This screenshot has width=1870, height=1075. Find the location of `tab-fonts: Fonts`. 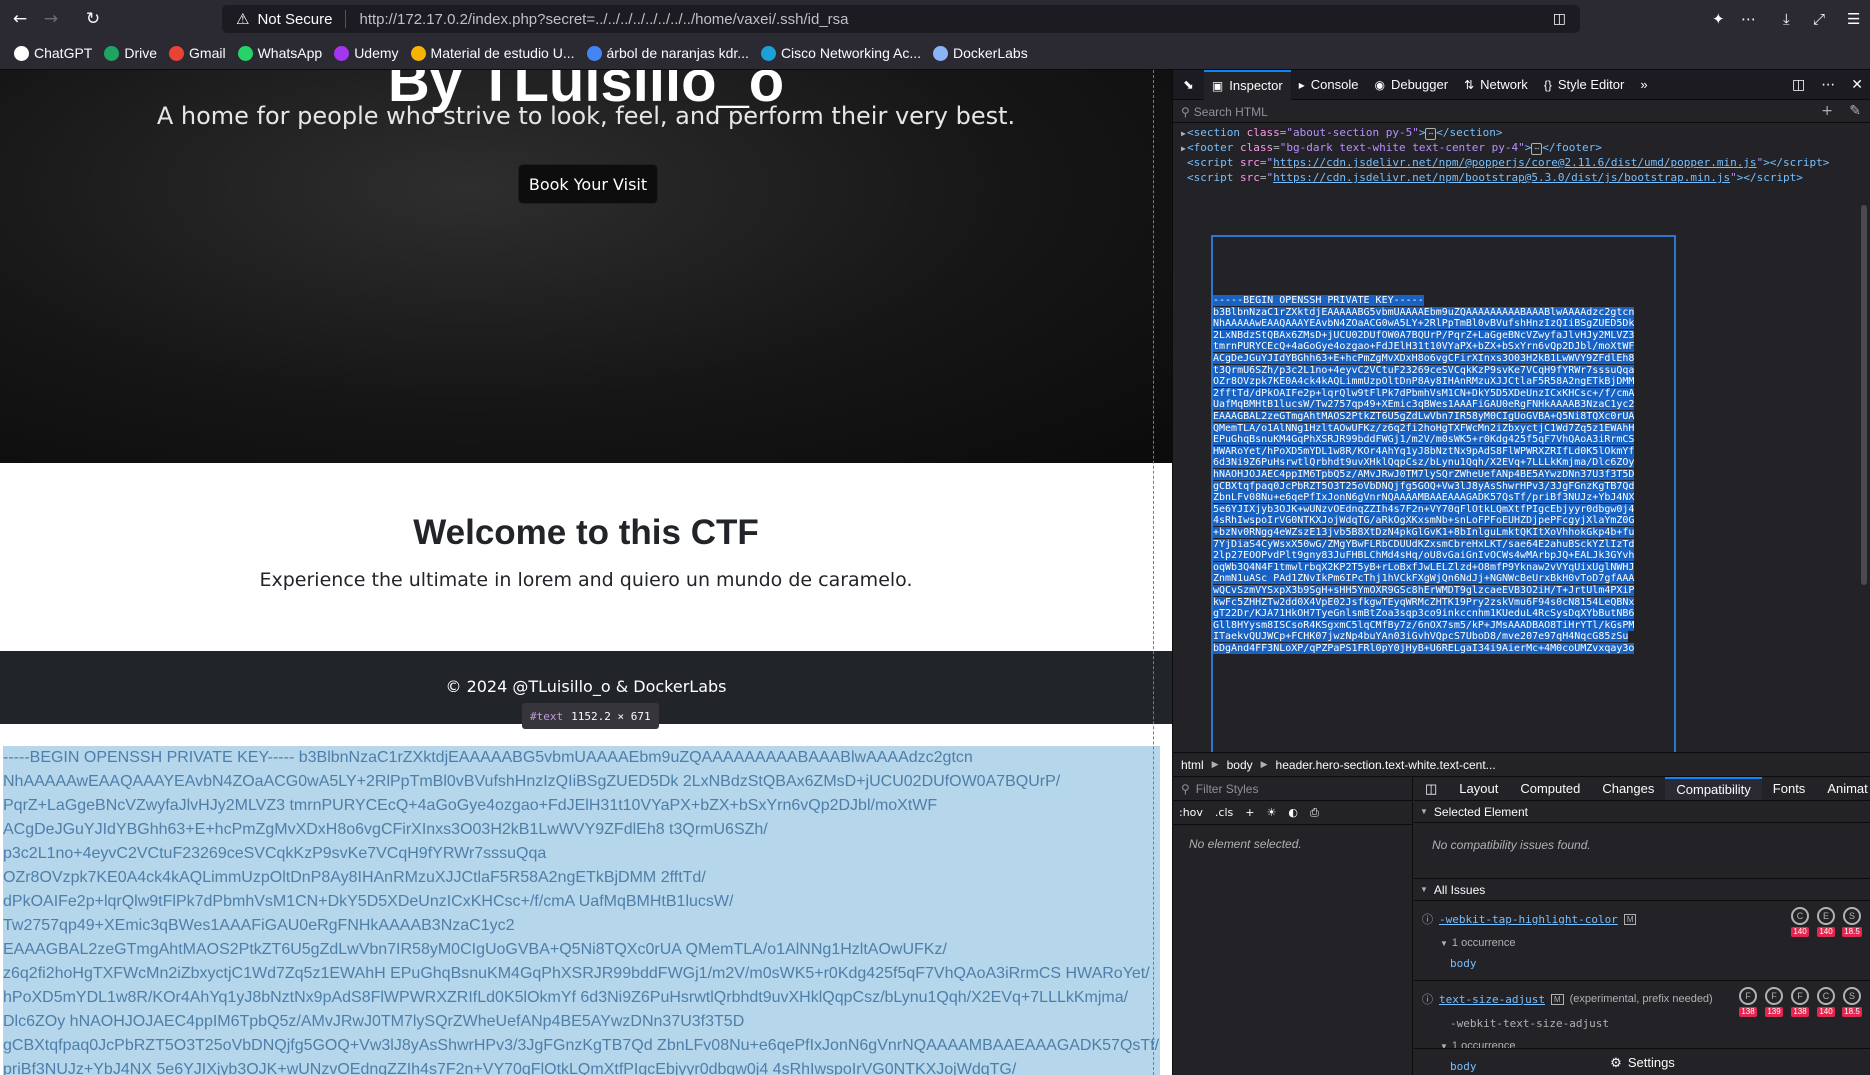

tab-fonts: Fonts is located at coordinates (1789, 788).